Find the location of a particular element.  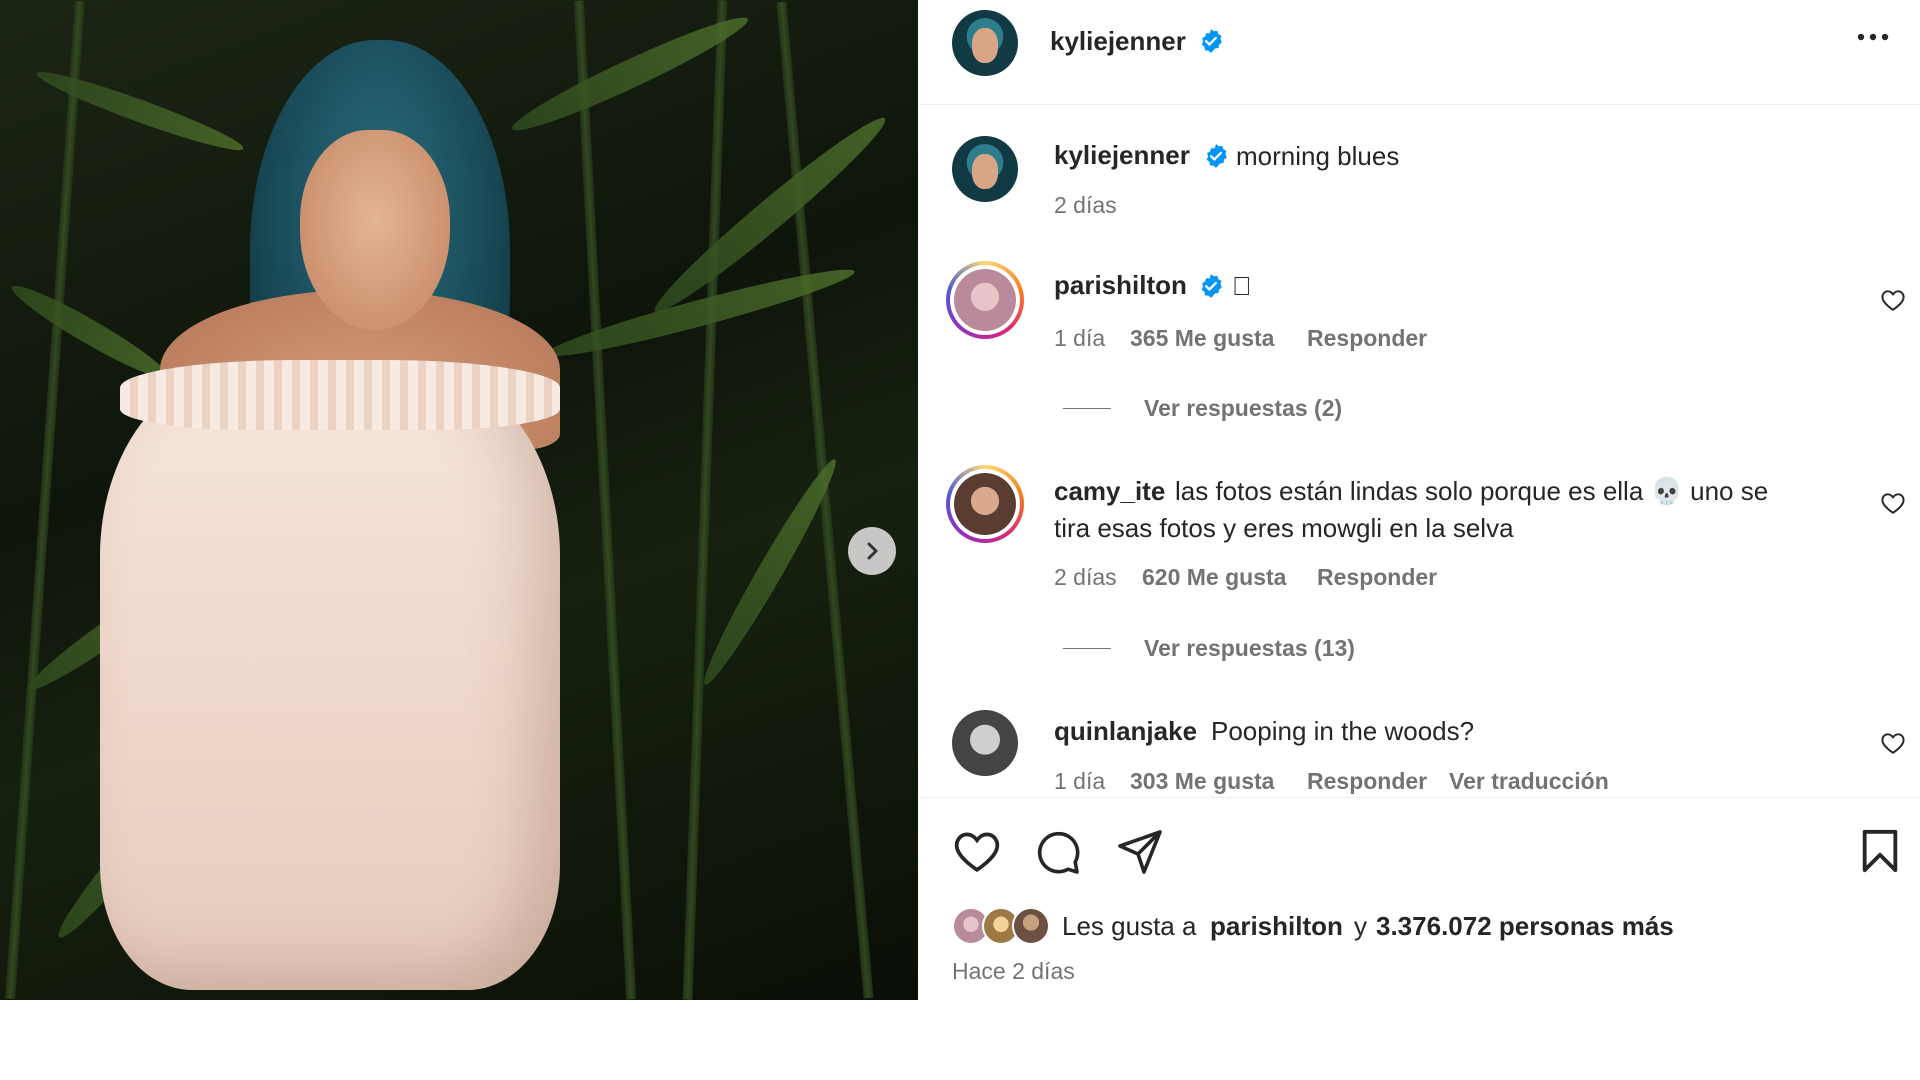

comment-username: parishilton is located at coordinates (1120, 285).